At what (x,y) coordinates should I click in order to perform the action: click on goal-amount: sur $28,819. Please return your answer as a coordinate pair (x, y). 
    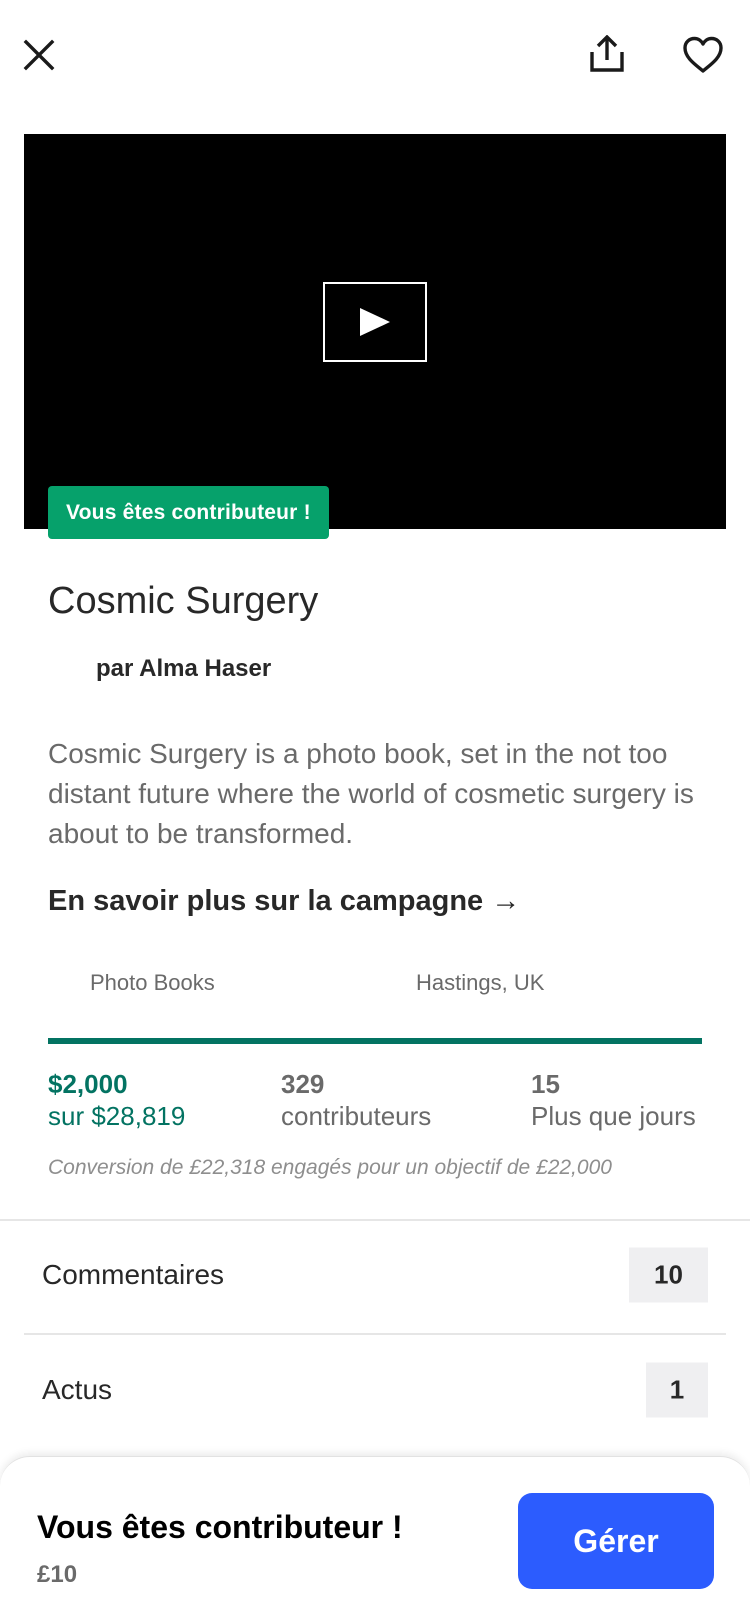
    Looking at the image, I should click on (117, 1116).